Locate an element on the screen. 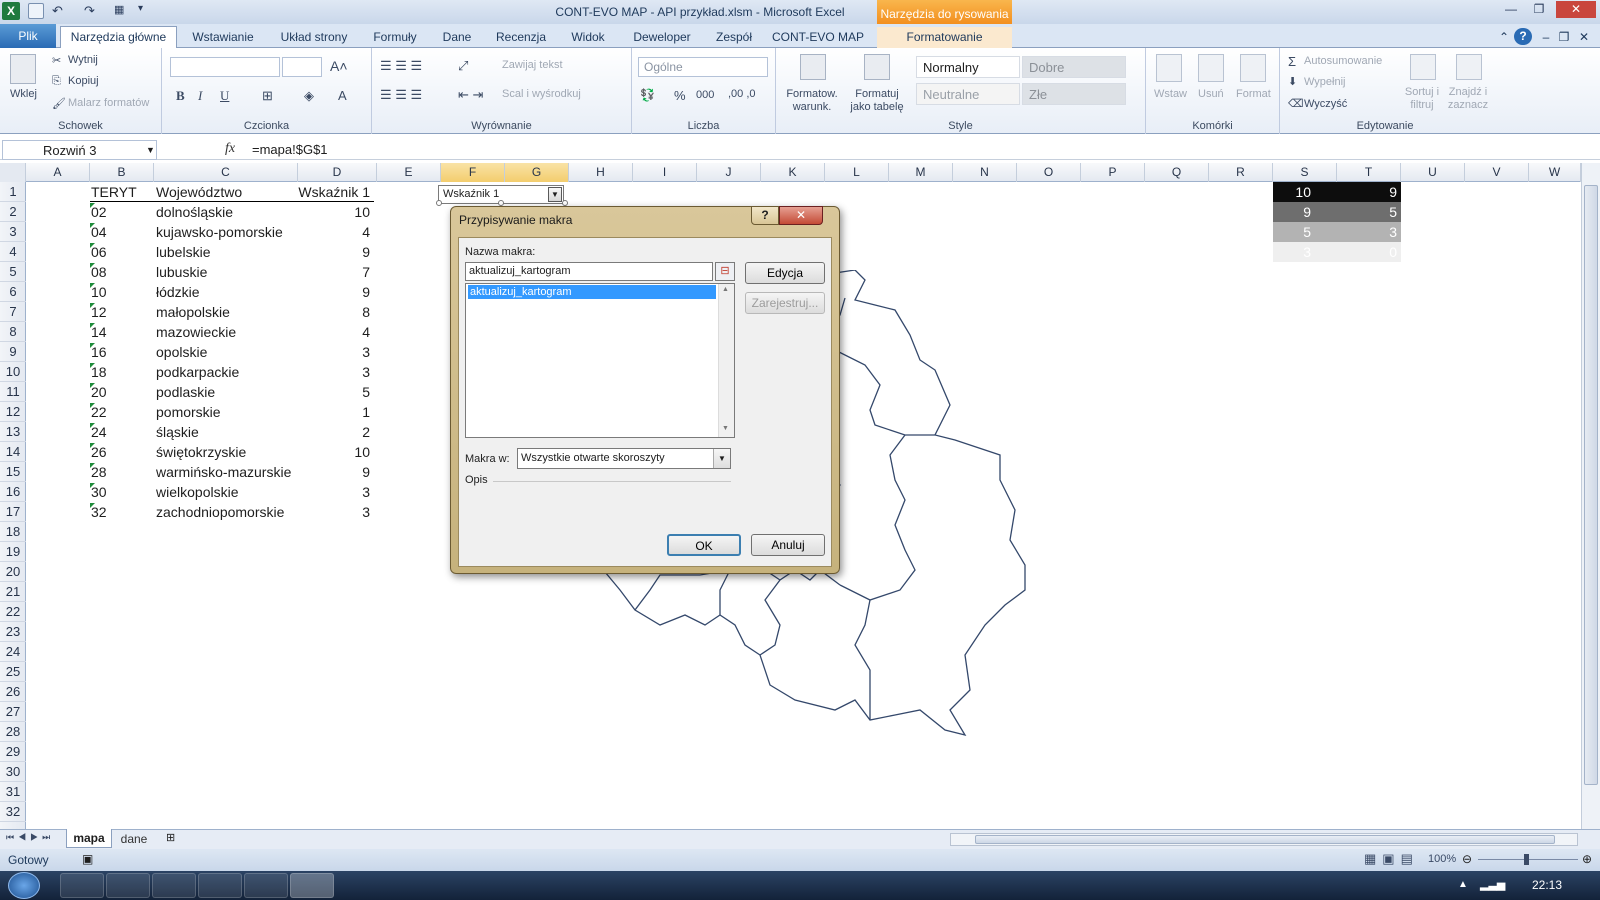  column-header: D is located at coordinates (337, 172).